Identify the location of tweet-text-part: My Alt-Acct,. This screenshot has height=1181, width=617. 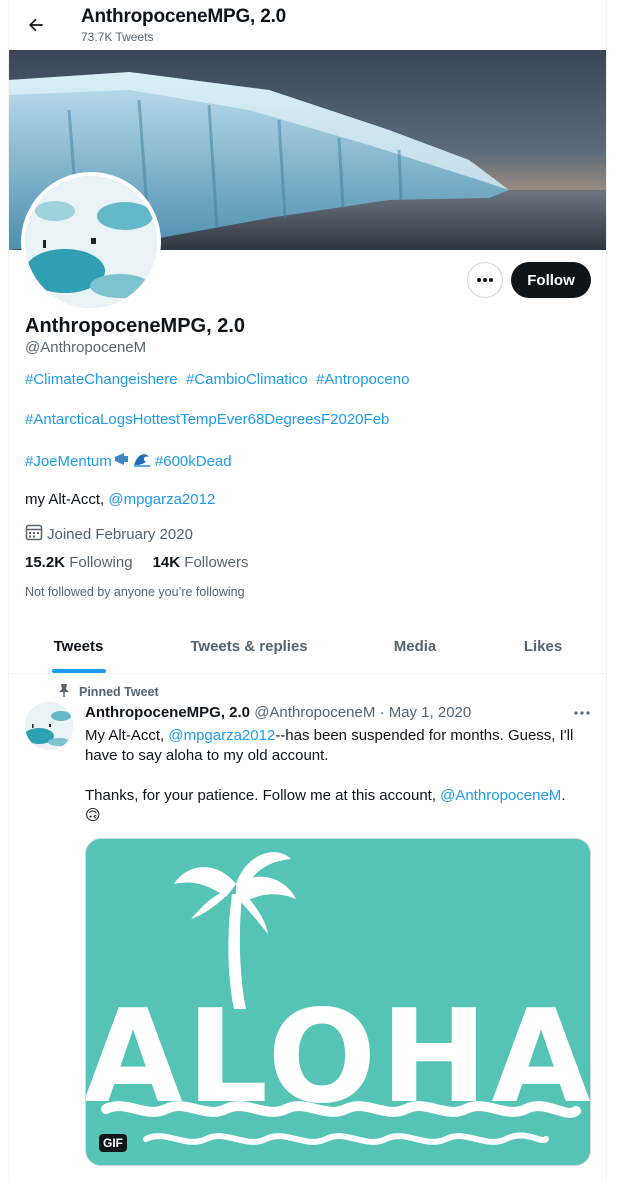
(127, 735).